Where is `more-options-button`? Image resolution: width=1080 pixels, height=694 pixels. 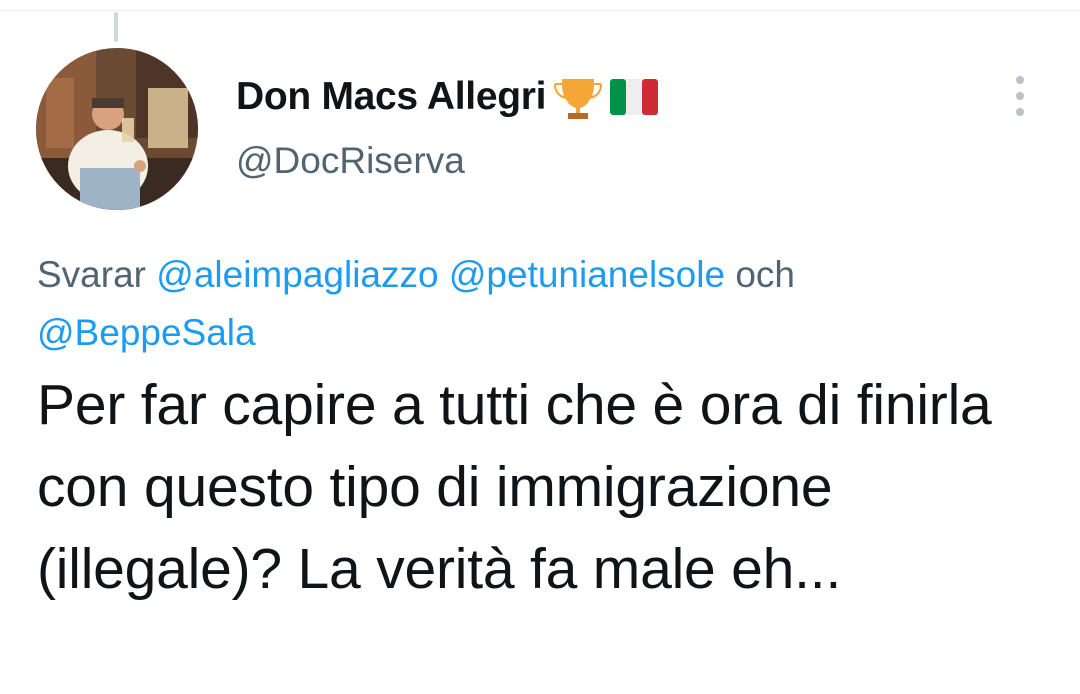
more-options-button is located at coordinates (1020, 97).